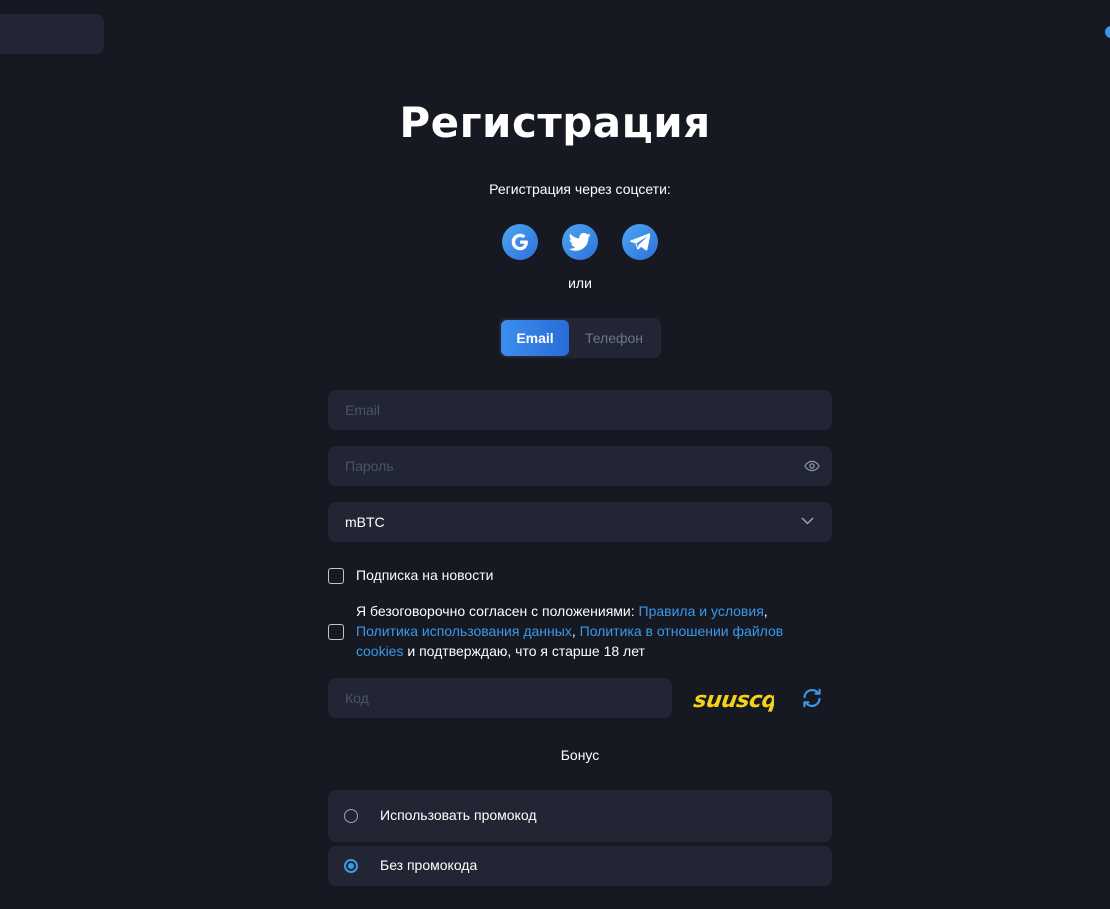 The height and width of the screenshot is (909, 1110). I want to click on or-divider-text: или, so click(580, 283).